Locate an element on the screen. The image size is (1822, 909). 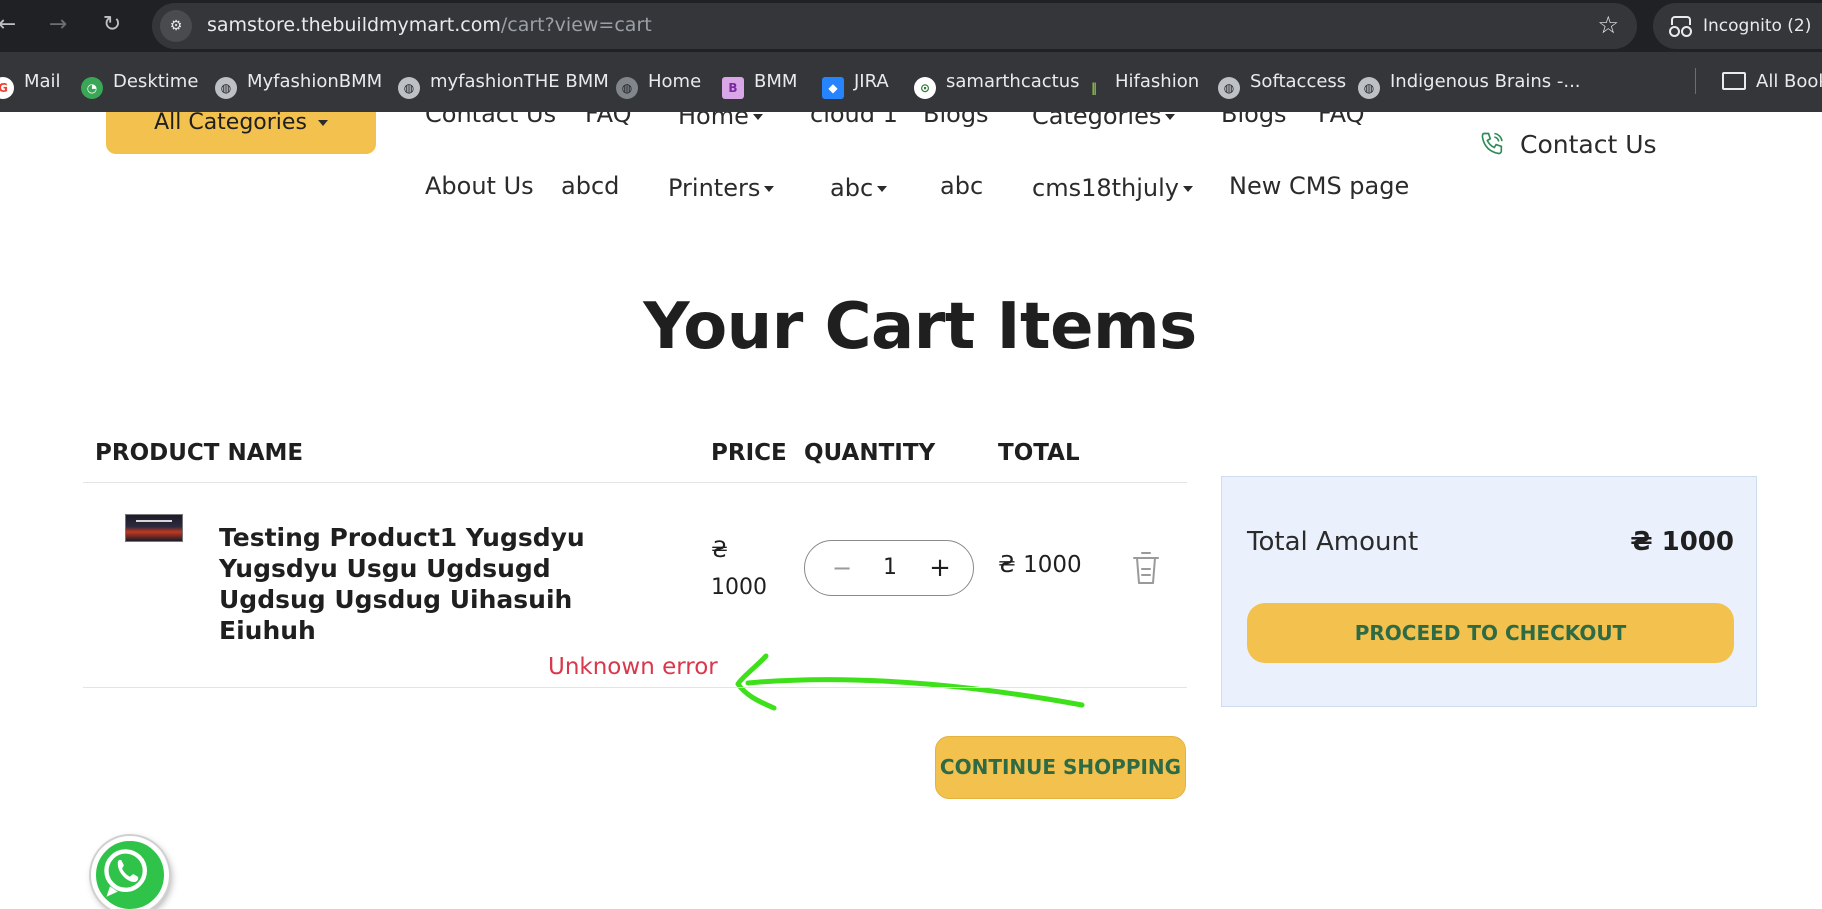
quantity-stepper: − 1 + is located at coordinates (889, 568).